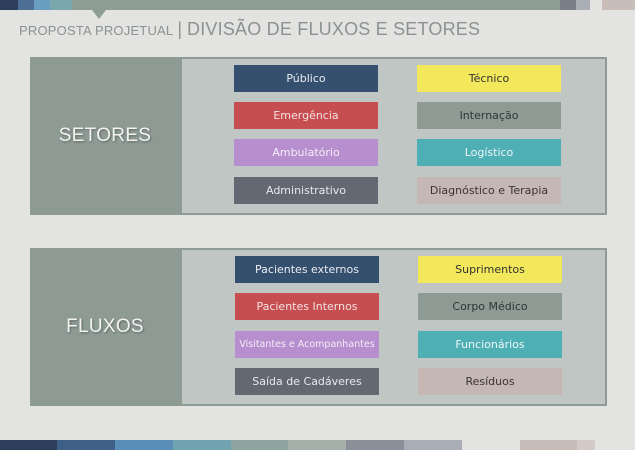  Describe the element at coordinates (490, 344) in the screenshot. I see `fluxo-funcionarios: Funcionários` at that location.